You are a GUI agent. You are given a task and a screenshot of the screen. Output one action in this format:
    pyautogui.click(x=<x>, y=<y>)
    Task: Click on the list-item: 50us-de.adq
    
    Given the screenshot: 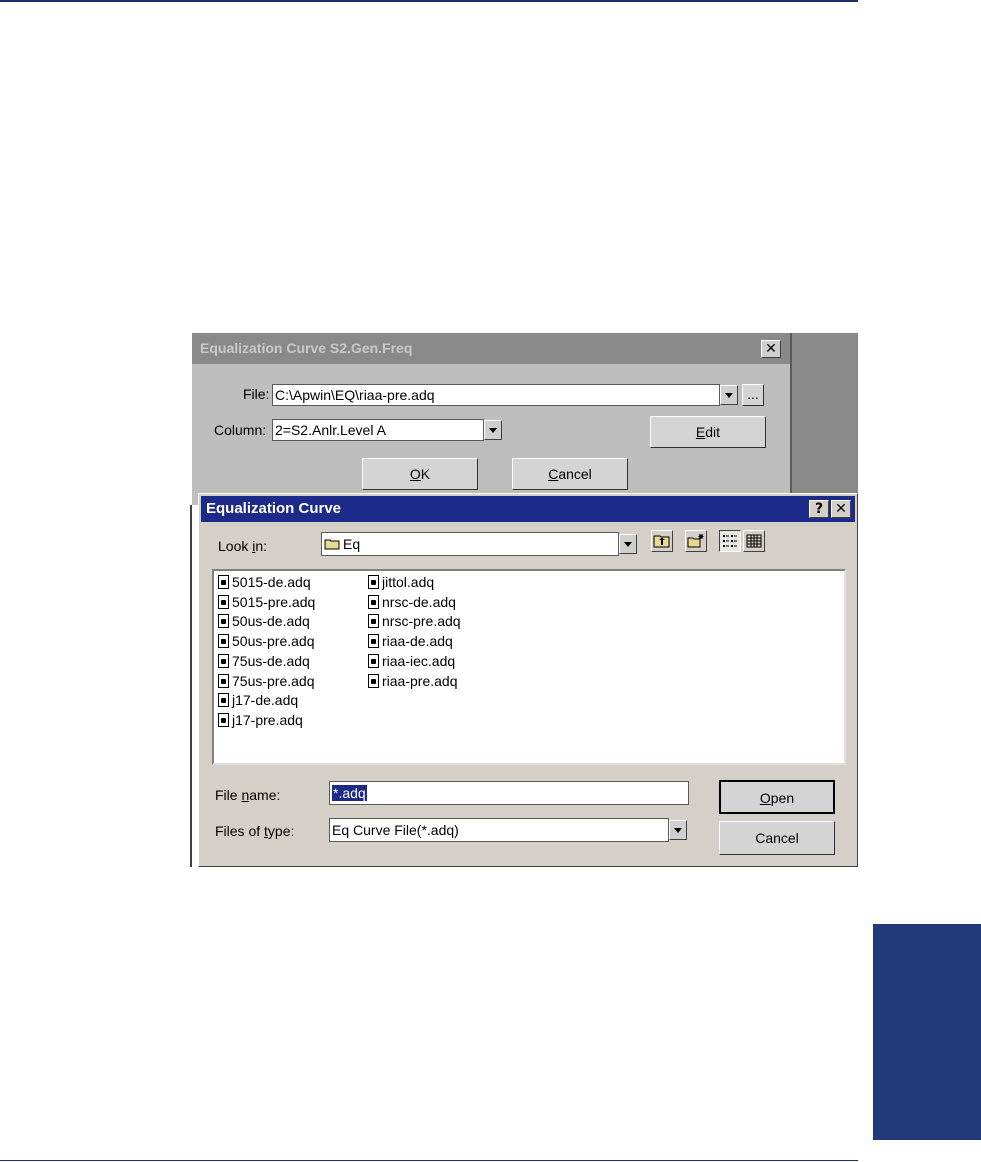 What is the action you would take?
    pyautogui.click(x=264, y=621)
    